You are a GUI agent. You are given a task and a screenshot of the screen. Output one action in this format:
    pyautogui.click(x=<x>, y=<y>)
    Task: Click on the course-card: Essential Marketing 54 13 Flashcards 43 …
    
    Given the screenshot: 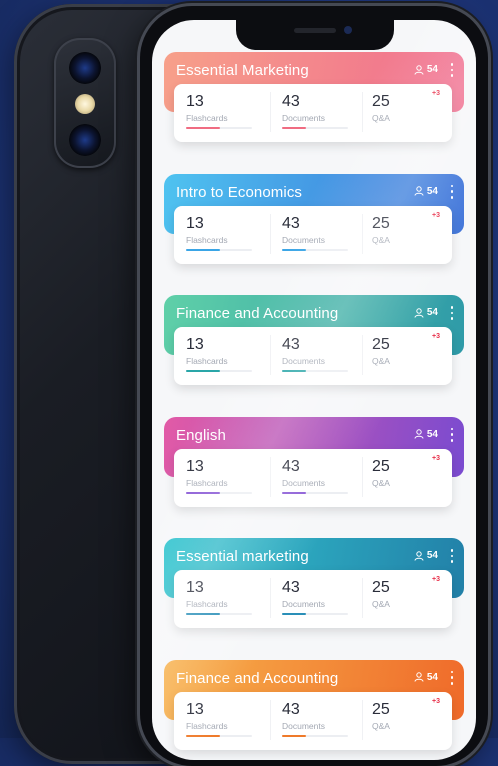 What is the action you would take?
    pyautogui.click(x=314, y=97)
    